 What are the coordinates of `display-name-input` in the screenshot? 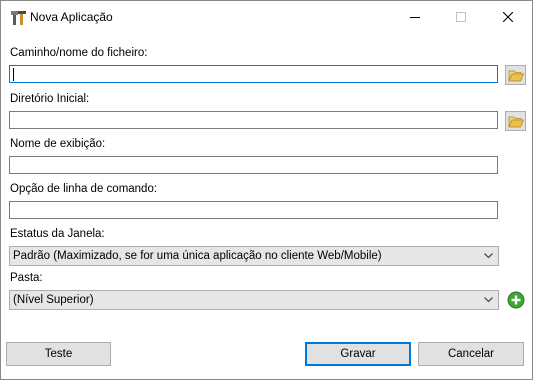 It's located at (253, 165).